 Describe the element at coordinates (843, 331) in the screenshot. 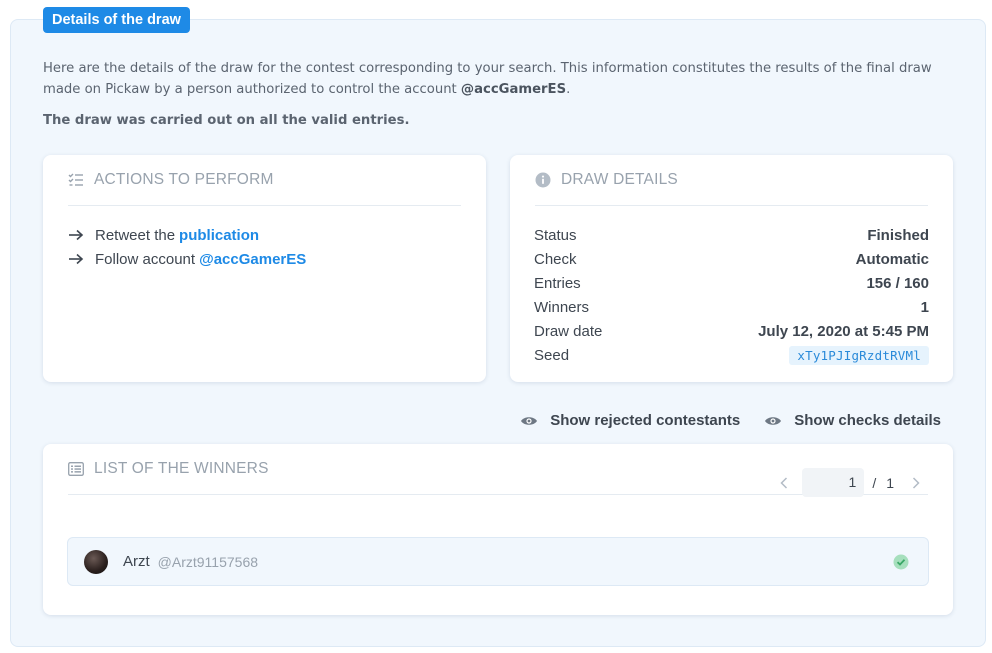

I see `detail-value: July 12, 2020 at 5:45 PM` at that location.